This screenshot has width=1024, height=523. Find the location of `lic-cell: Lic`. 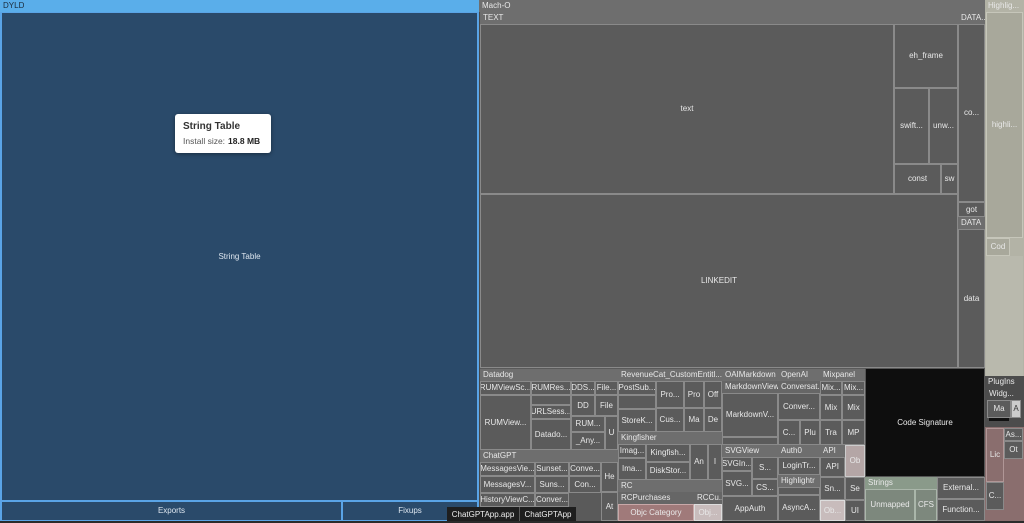

lic-cell: Lic is located at coordinates (995, 455).